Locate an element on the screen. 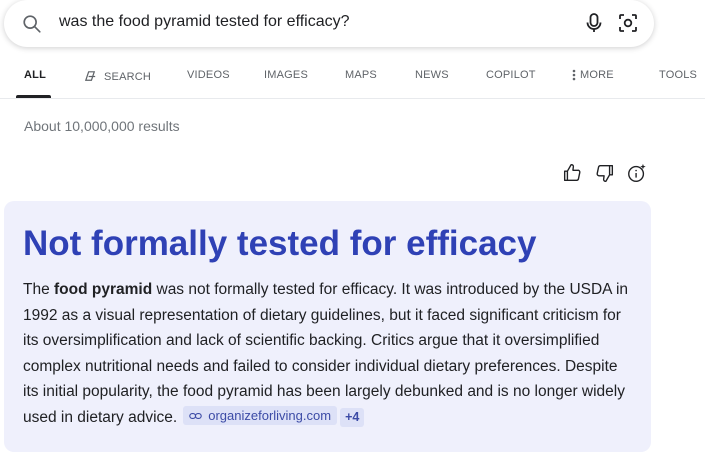  link-icon is located at coordinates (195, 415).